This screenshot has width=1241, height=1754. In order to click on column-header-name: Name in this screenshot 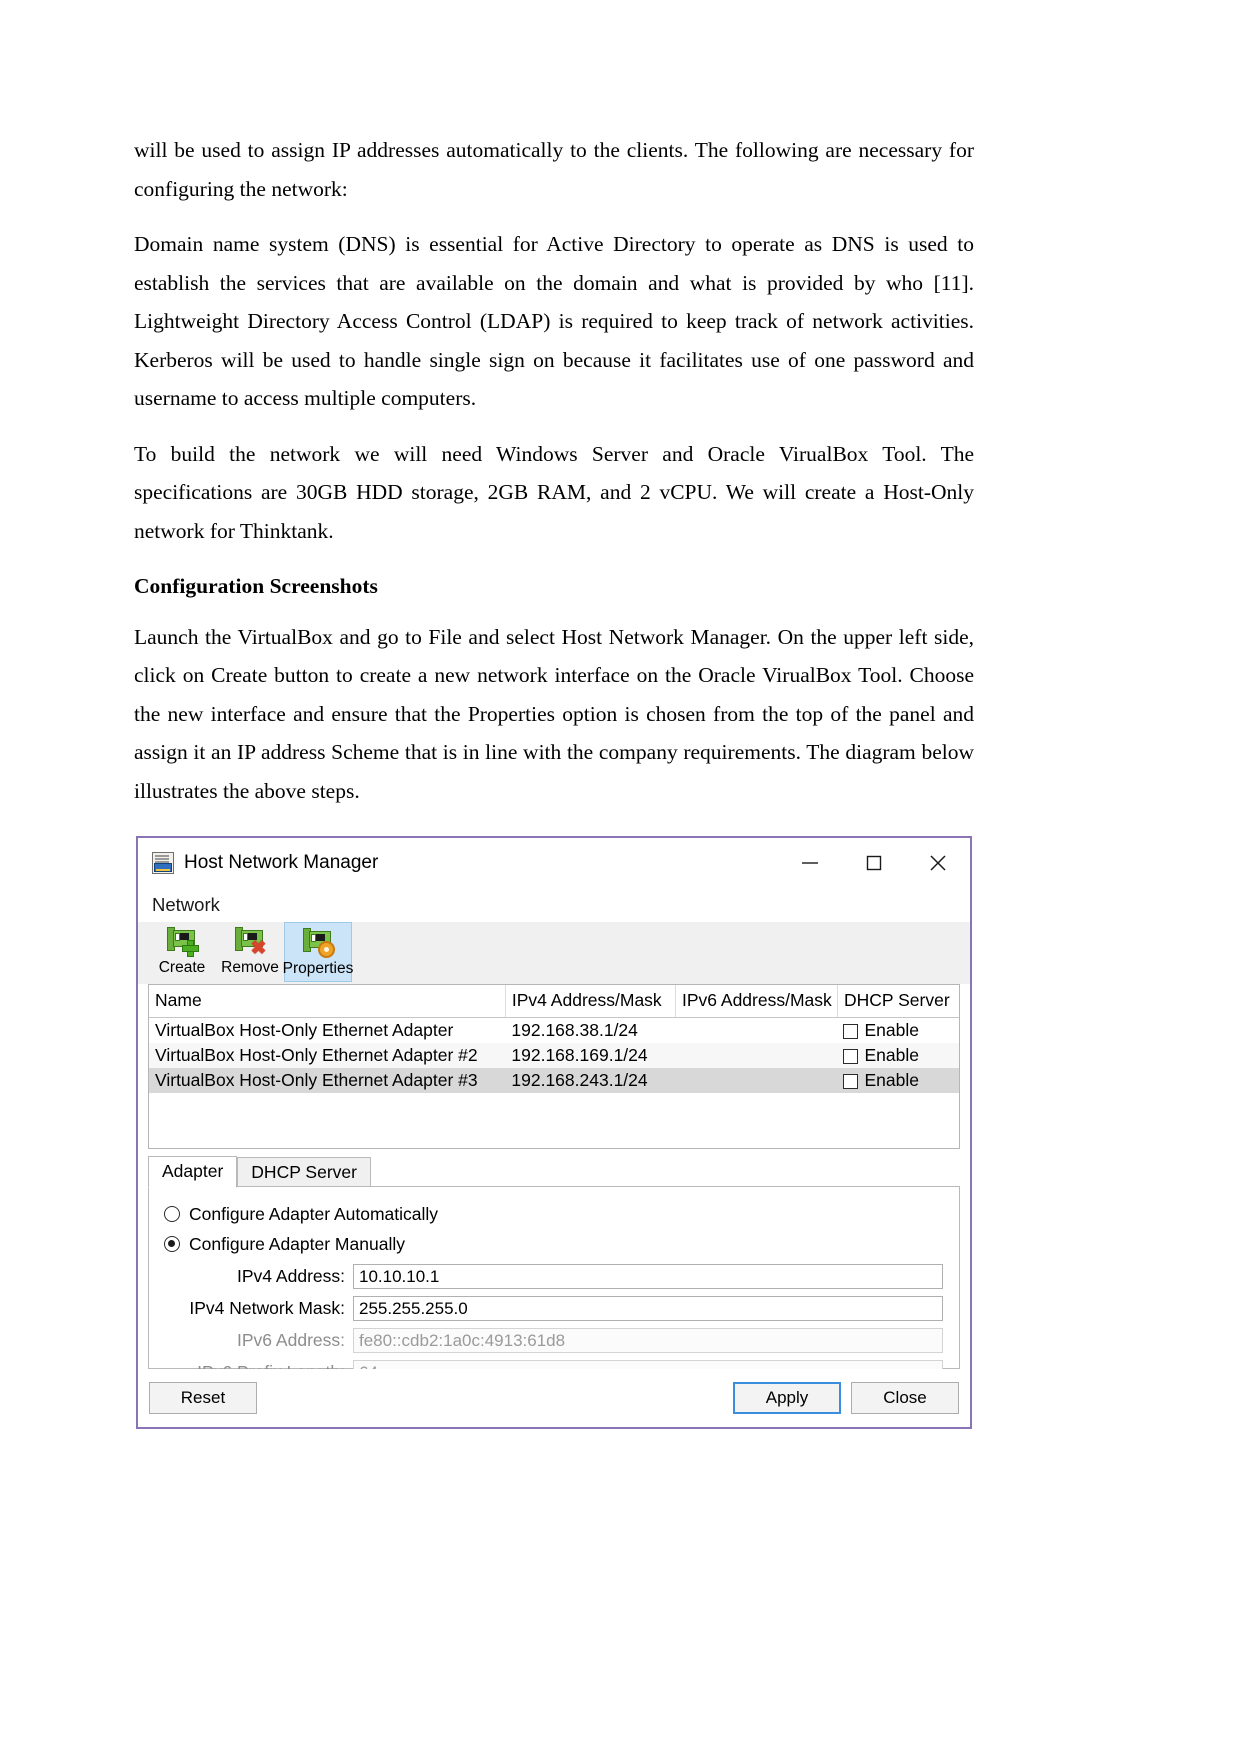, I will do `click(327, 1001)`.